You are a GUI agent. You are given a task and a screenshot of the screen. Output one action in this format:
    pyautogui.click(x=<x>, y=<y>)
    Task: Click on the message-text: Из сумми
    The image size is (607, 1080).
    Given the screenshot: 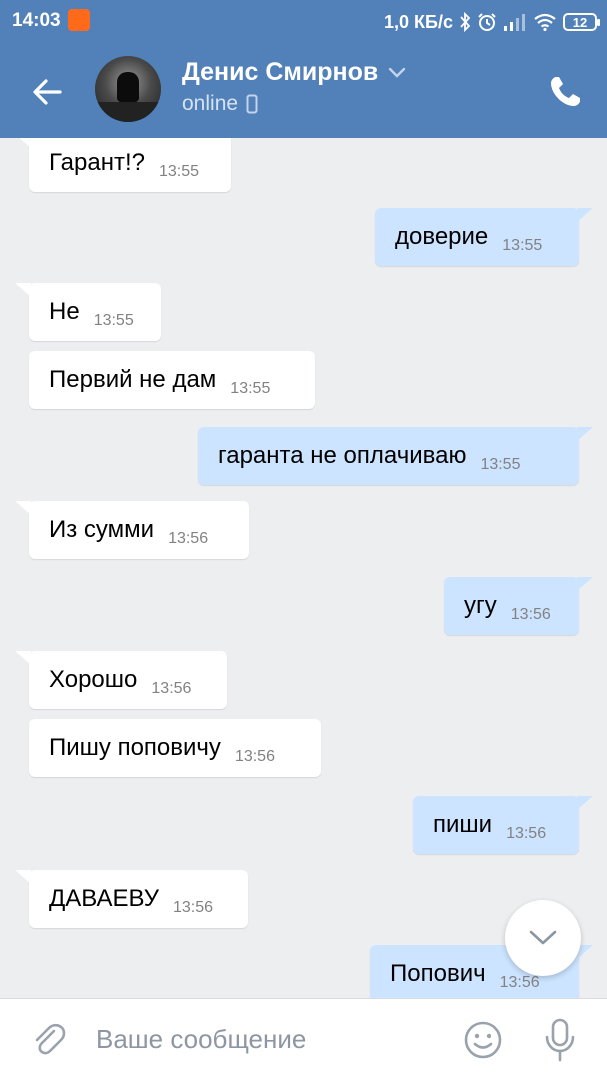 What is the action you would take?
    pyautogui.click(x=102, y=529)
    